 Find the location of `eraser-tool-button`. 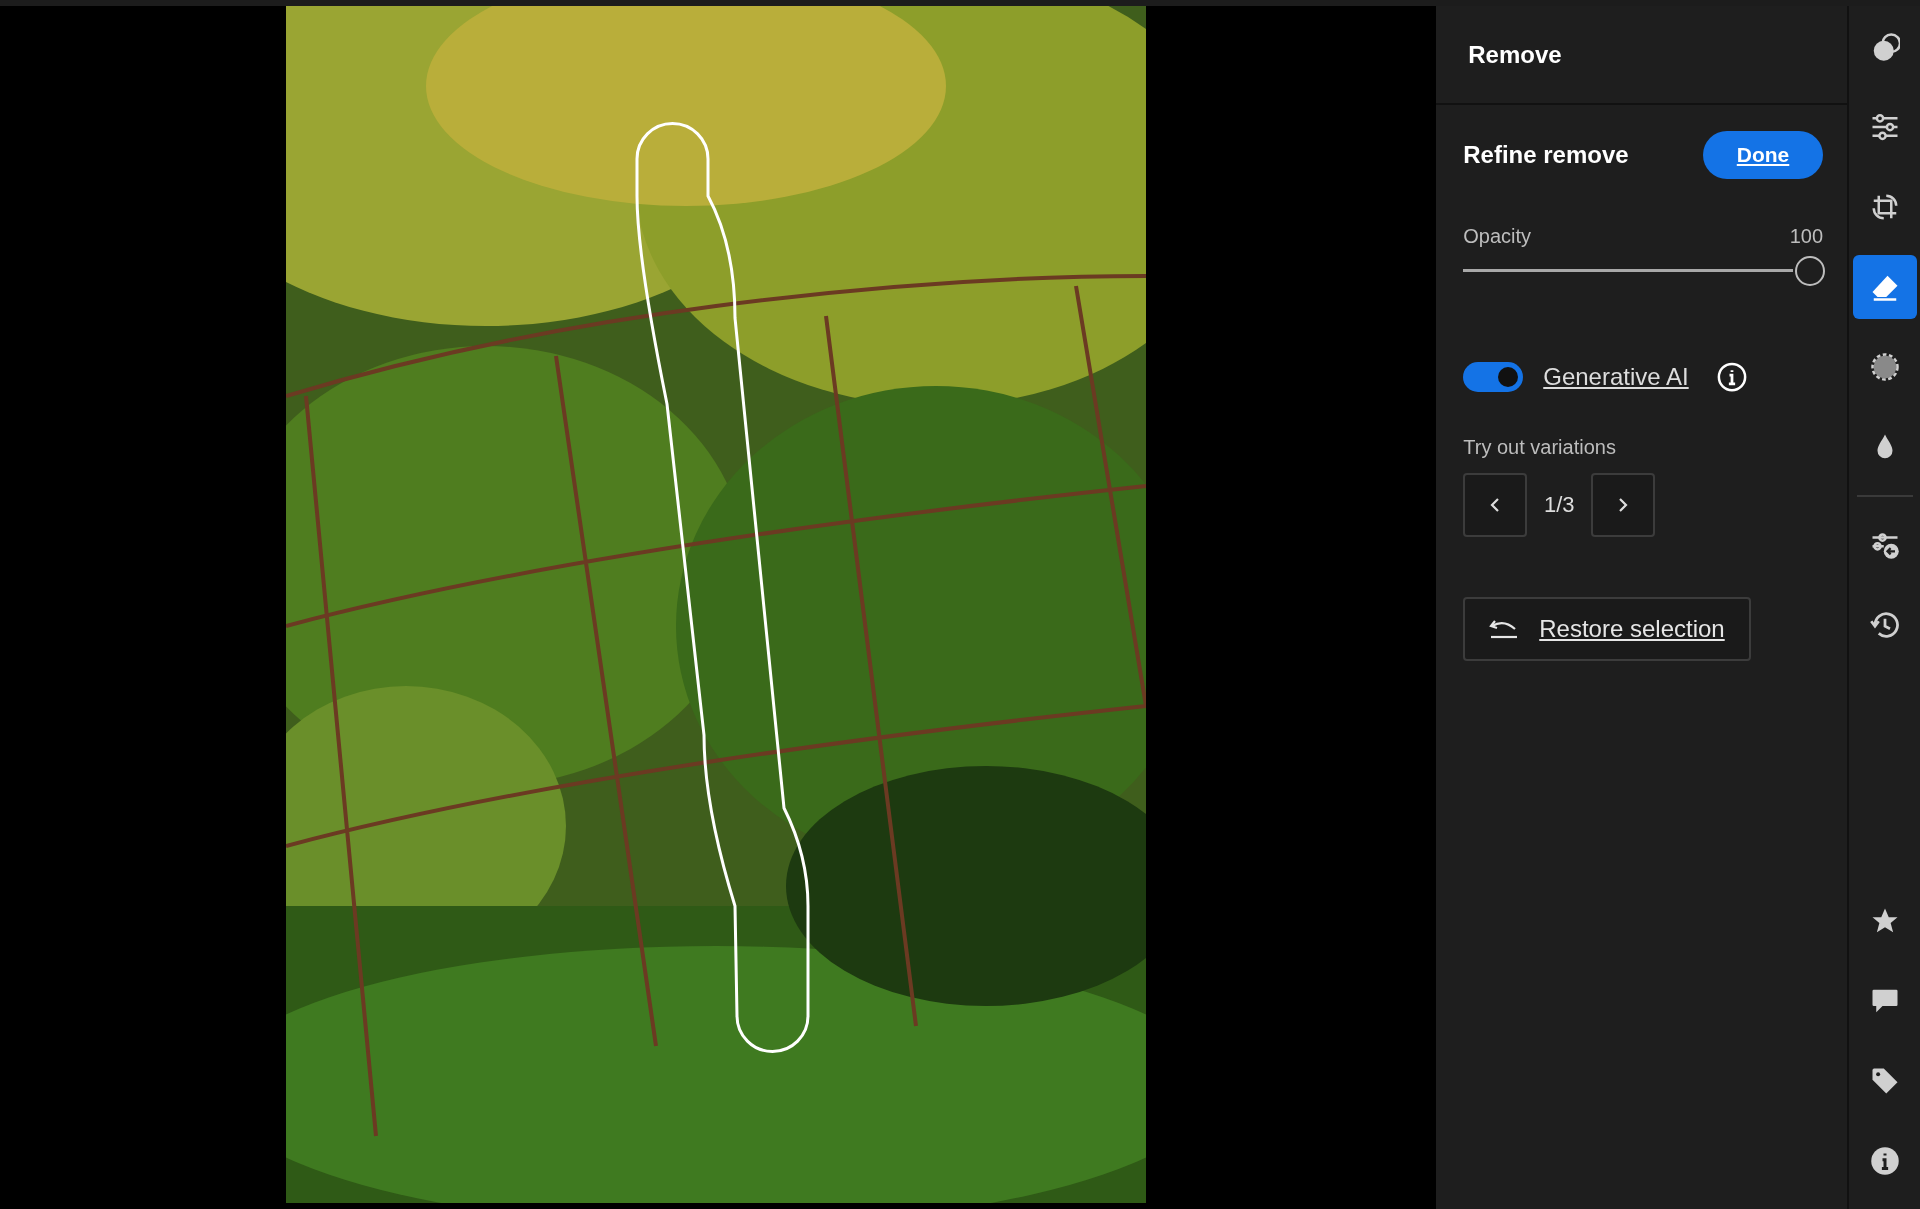

eraser-tool-button is located at coordinates (1884, 287).